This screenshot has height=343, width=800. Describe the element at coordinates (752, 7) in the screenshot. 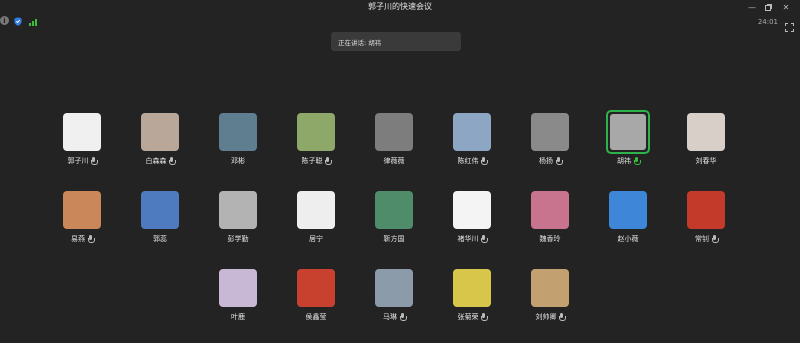

I see `minimize-button: —` at that location.